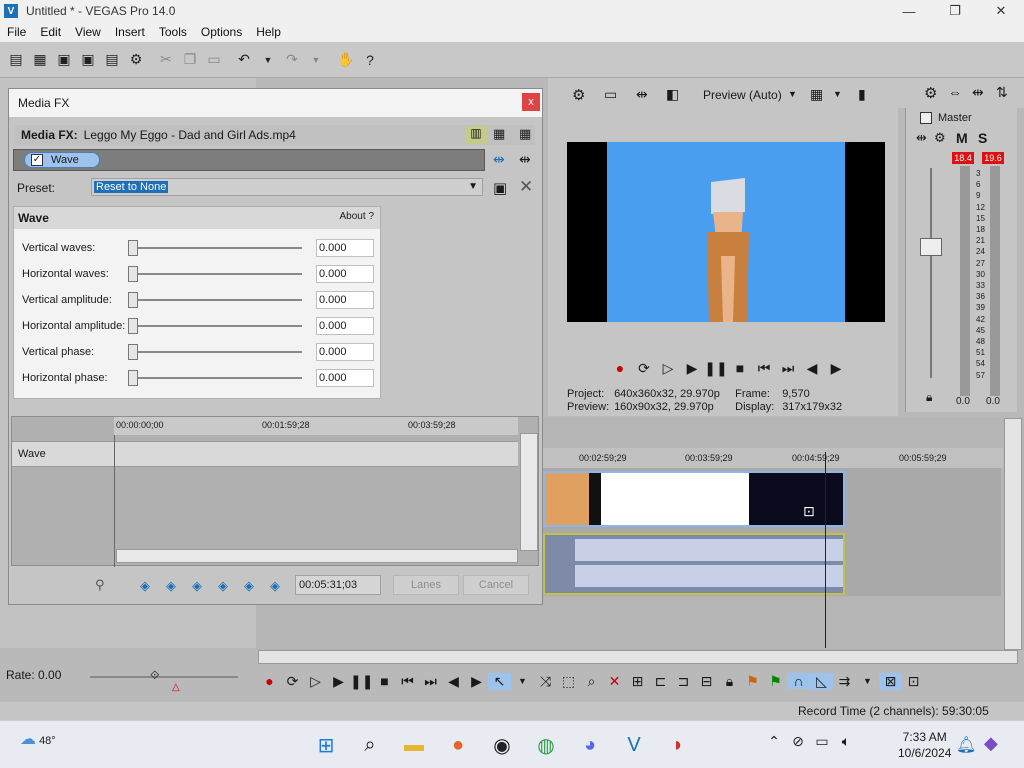 The image size is (1024, 768). I want to click on file-explorer-icon: ▬, so click(414, 745).